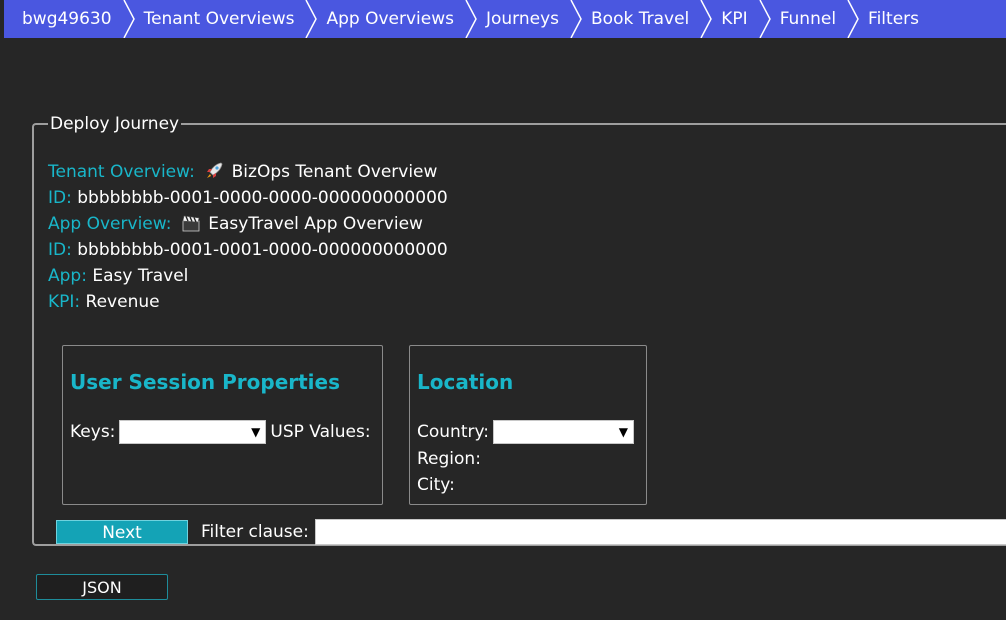 The height and width of the screenshot is (620, 1006). What do you see at coordinates (315, 224) in the screenshot?
I see `app-overview-value: EasyTravel App Overview` at bounding box center [315, 224].